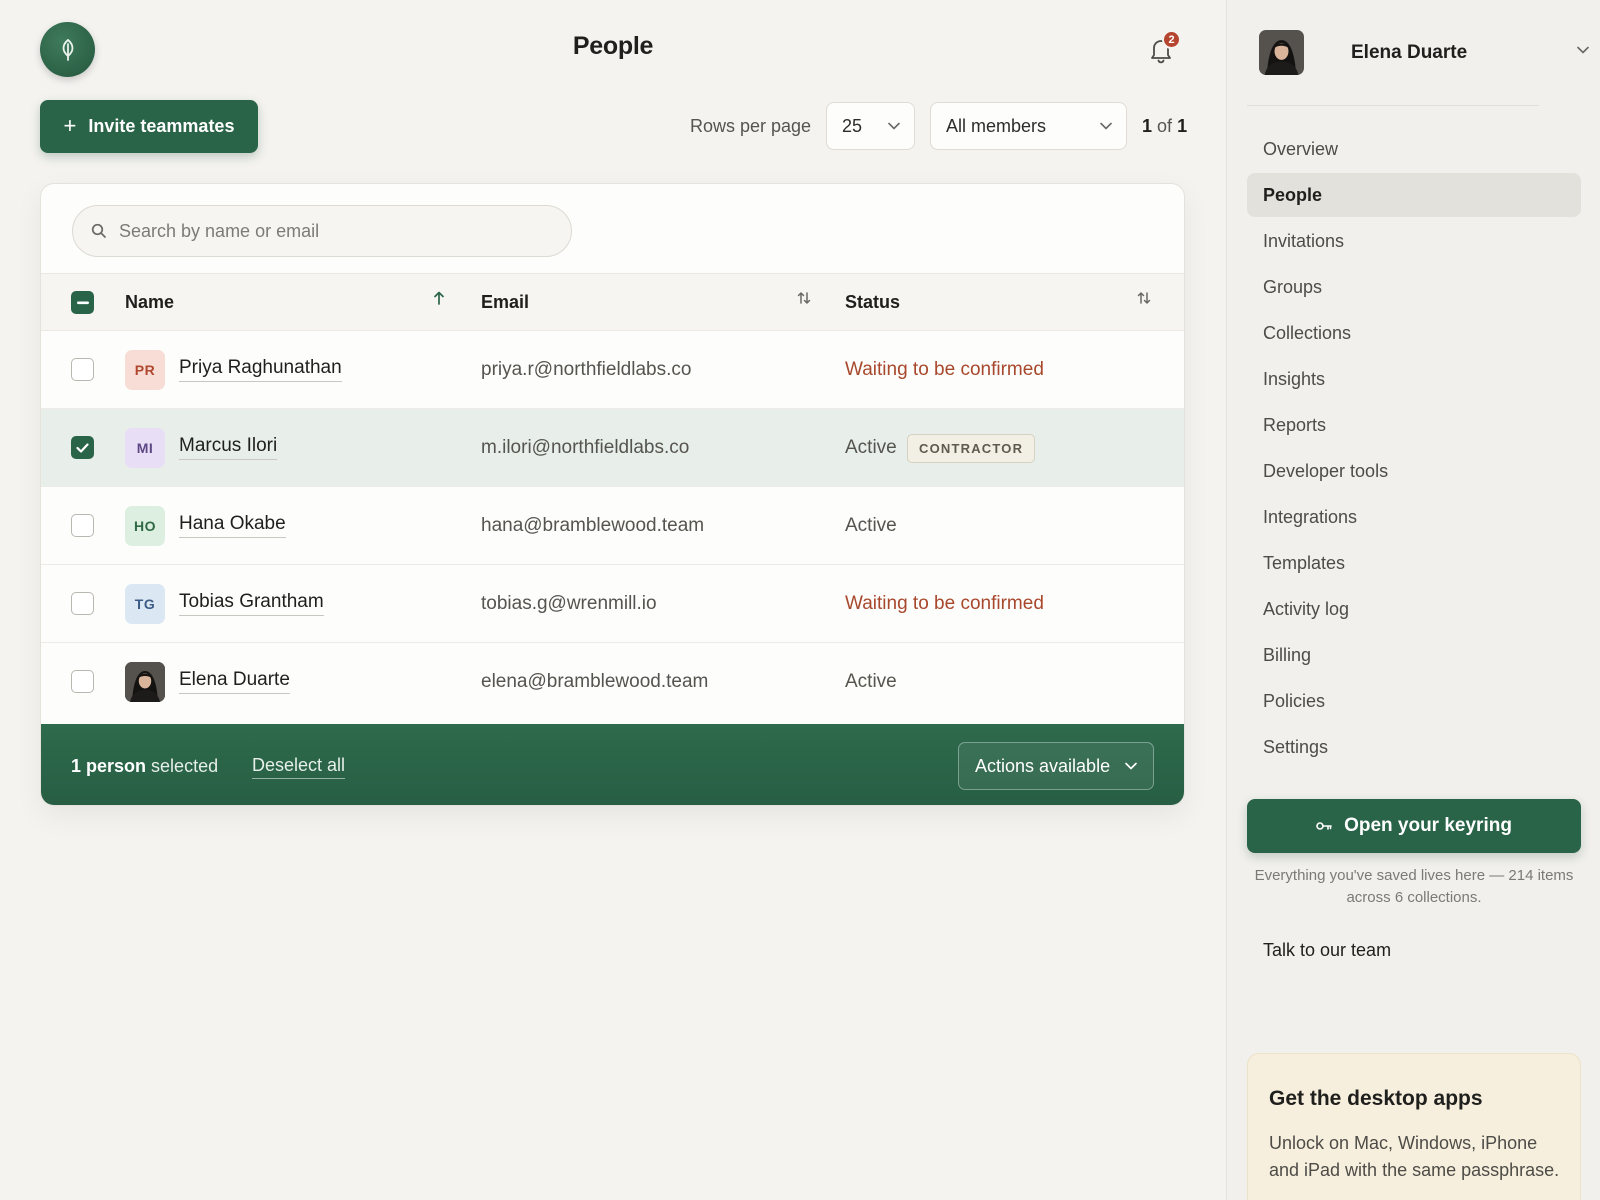 This screenshot has height=1200, width=1600. Describe the element at coordinates (98, 230) in the screenshot. I see `search-icon` at that location.